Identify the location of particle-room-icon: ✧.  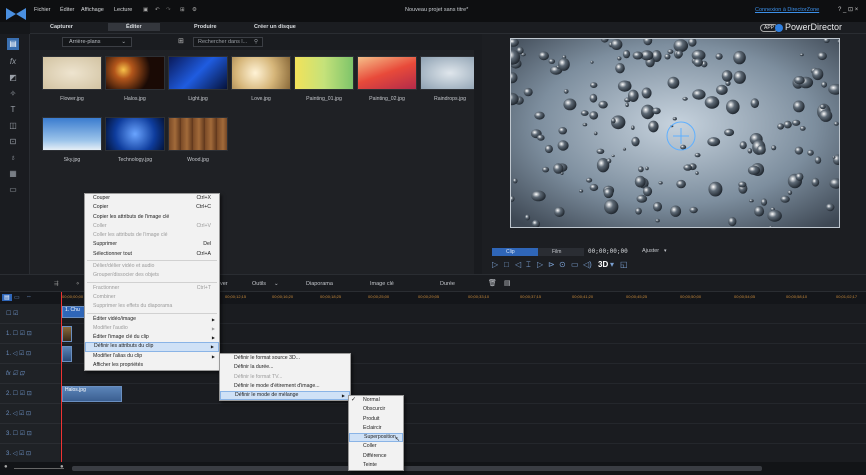
(13, 94).